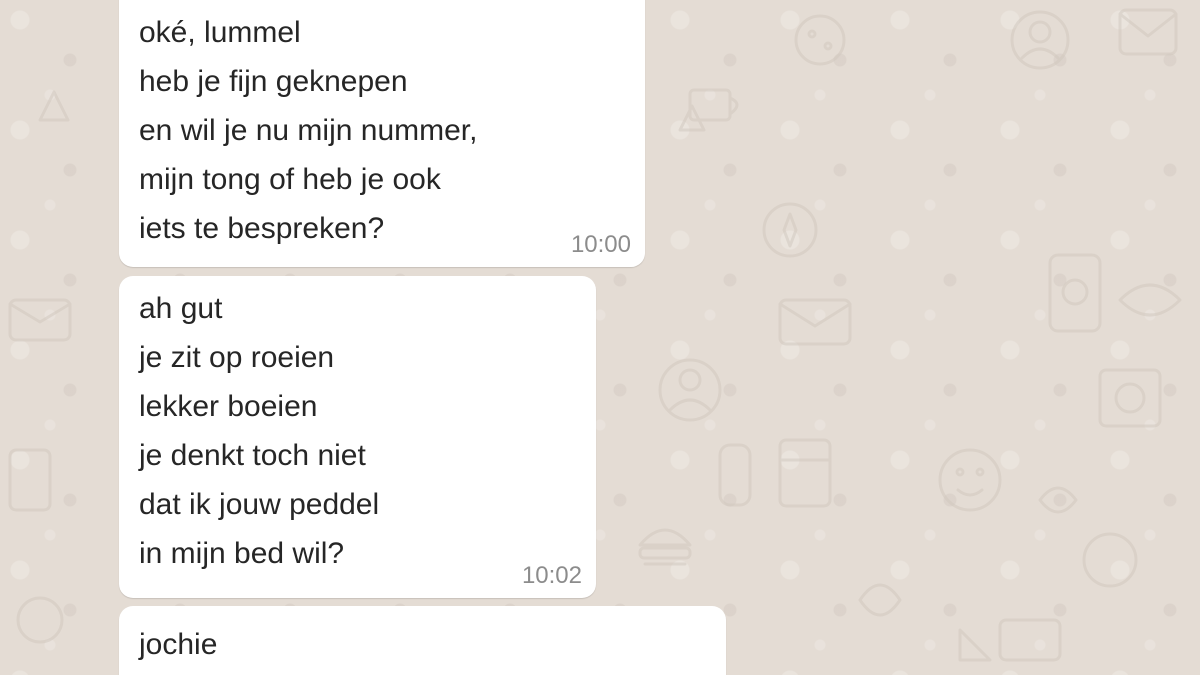  Describe the element at coordinates (1130, 398) in the screenshot. I see `camera-doodle-icon` at that location.